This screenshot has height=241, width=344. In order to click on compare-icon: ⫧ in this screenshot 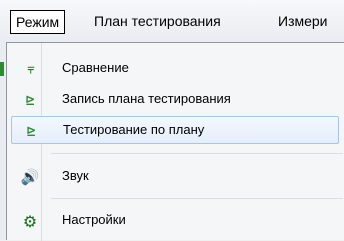, I will do `click(31, 68)`.